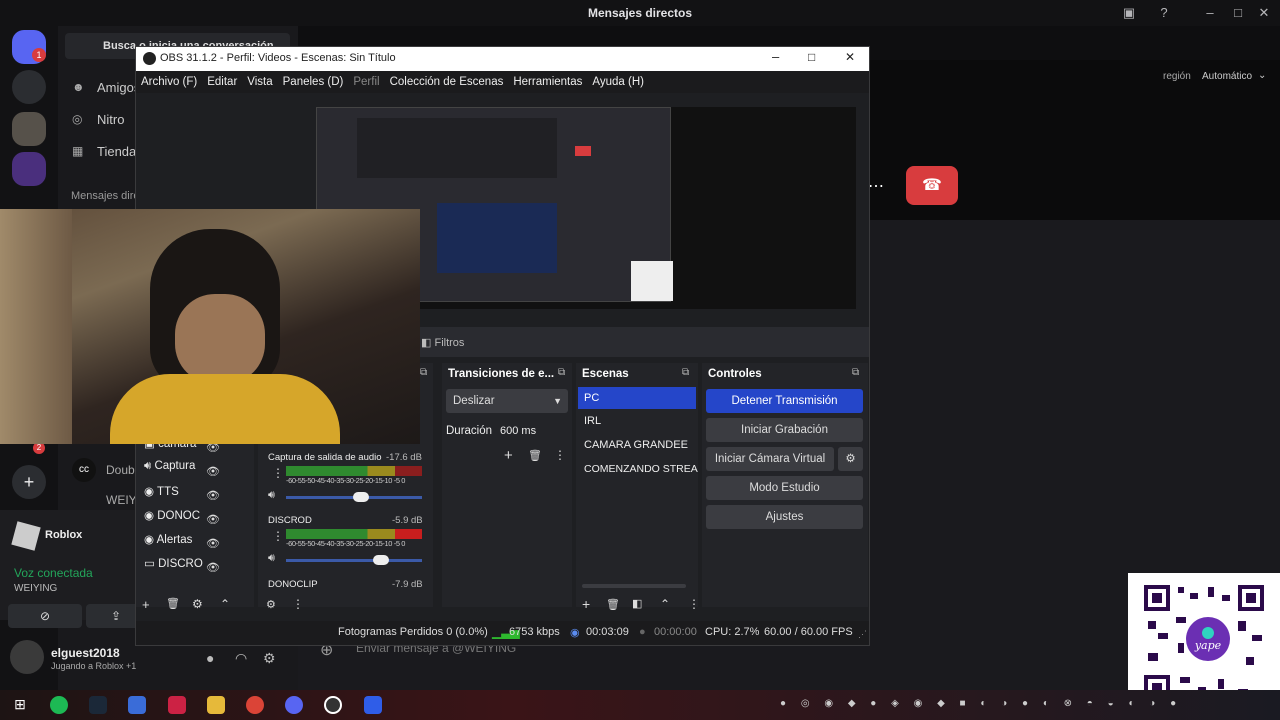 This screenshot has height=720, width=1280. Describe the element at coordinates (172, 515) in the screenshot. I see `source-item: ◉ DONOC` at that location.